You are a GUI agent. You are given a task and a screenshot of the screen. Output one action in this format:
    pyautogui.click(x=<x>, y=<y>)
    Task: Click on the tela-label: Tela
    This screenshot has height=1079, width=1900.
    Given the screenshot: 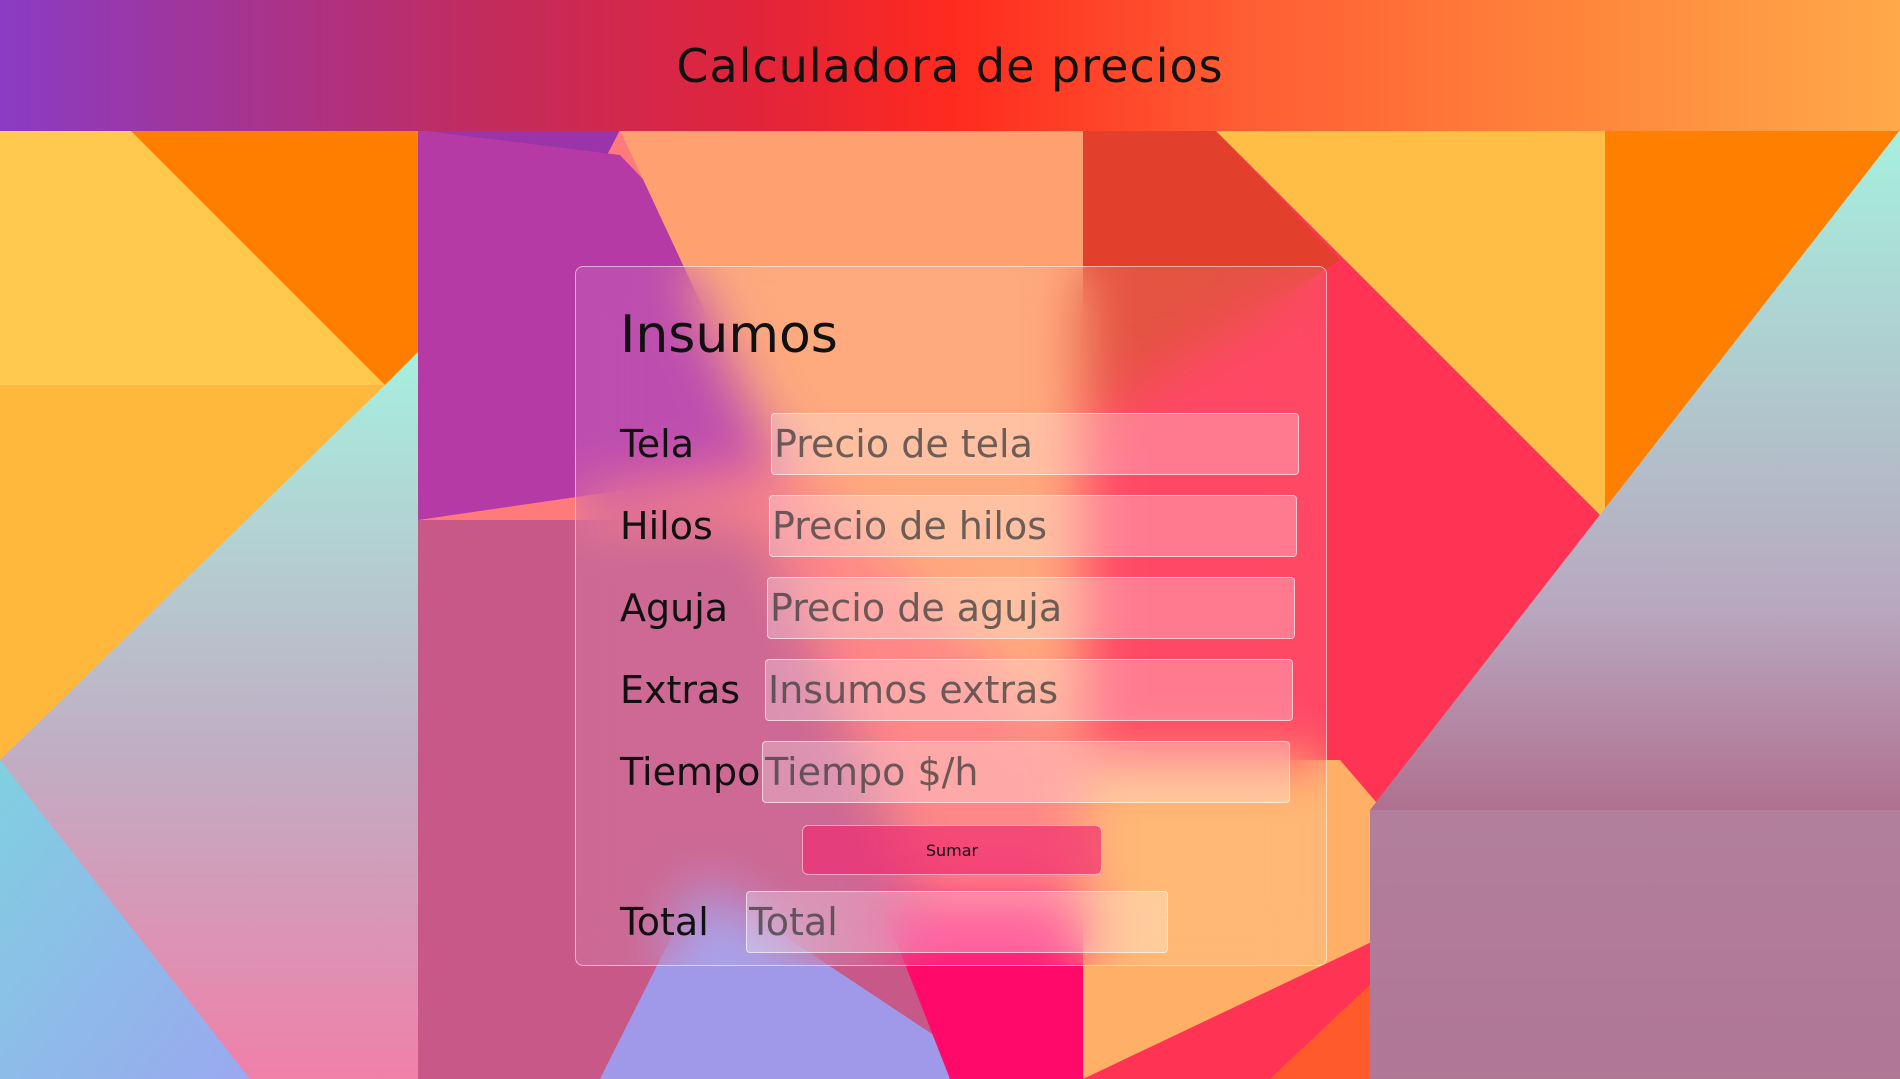 What is the action you would take?
    pyautogui.click(x=657, y=444)
    